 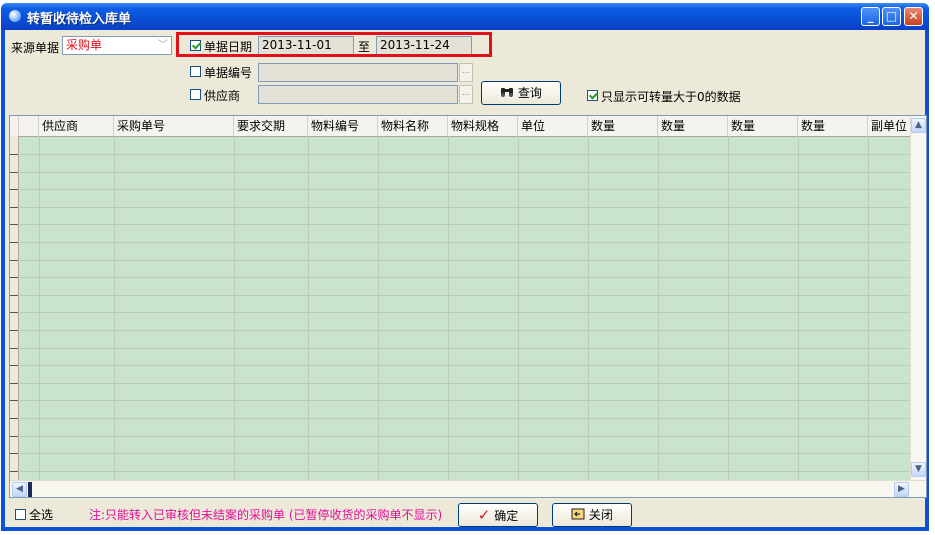 What do you see at coordinates (889, 126) in the screenshot?
I see `col-header-secondary-unit: 副单位` at bounding box center [889, 126].